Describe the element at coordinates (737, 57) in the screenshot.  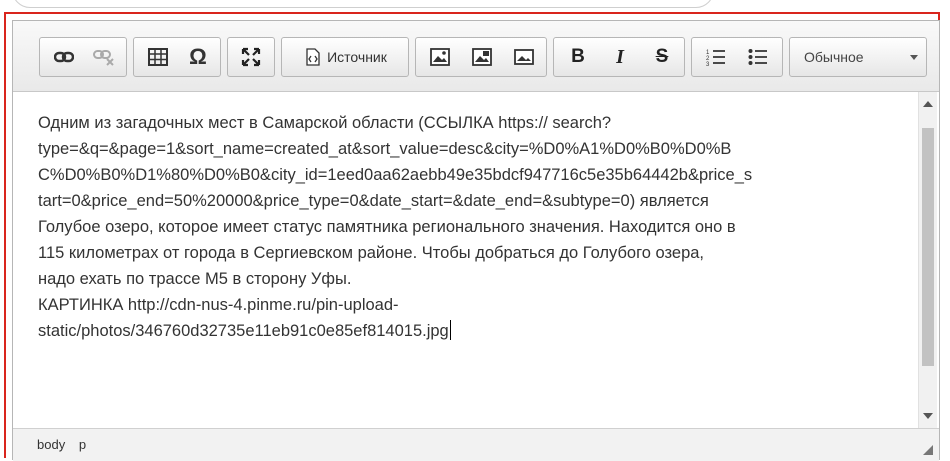
I see `list-group: 123` at that location.